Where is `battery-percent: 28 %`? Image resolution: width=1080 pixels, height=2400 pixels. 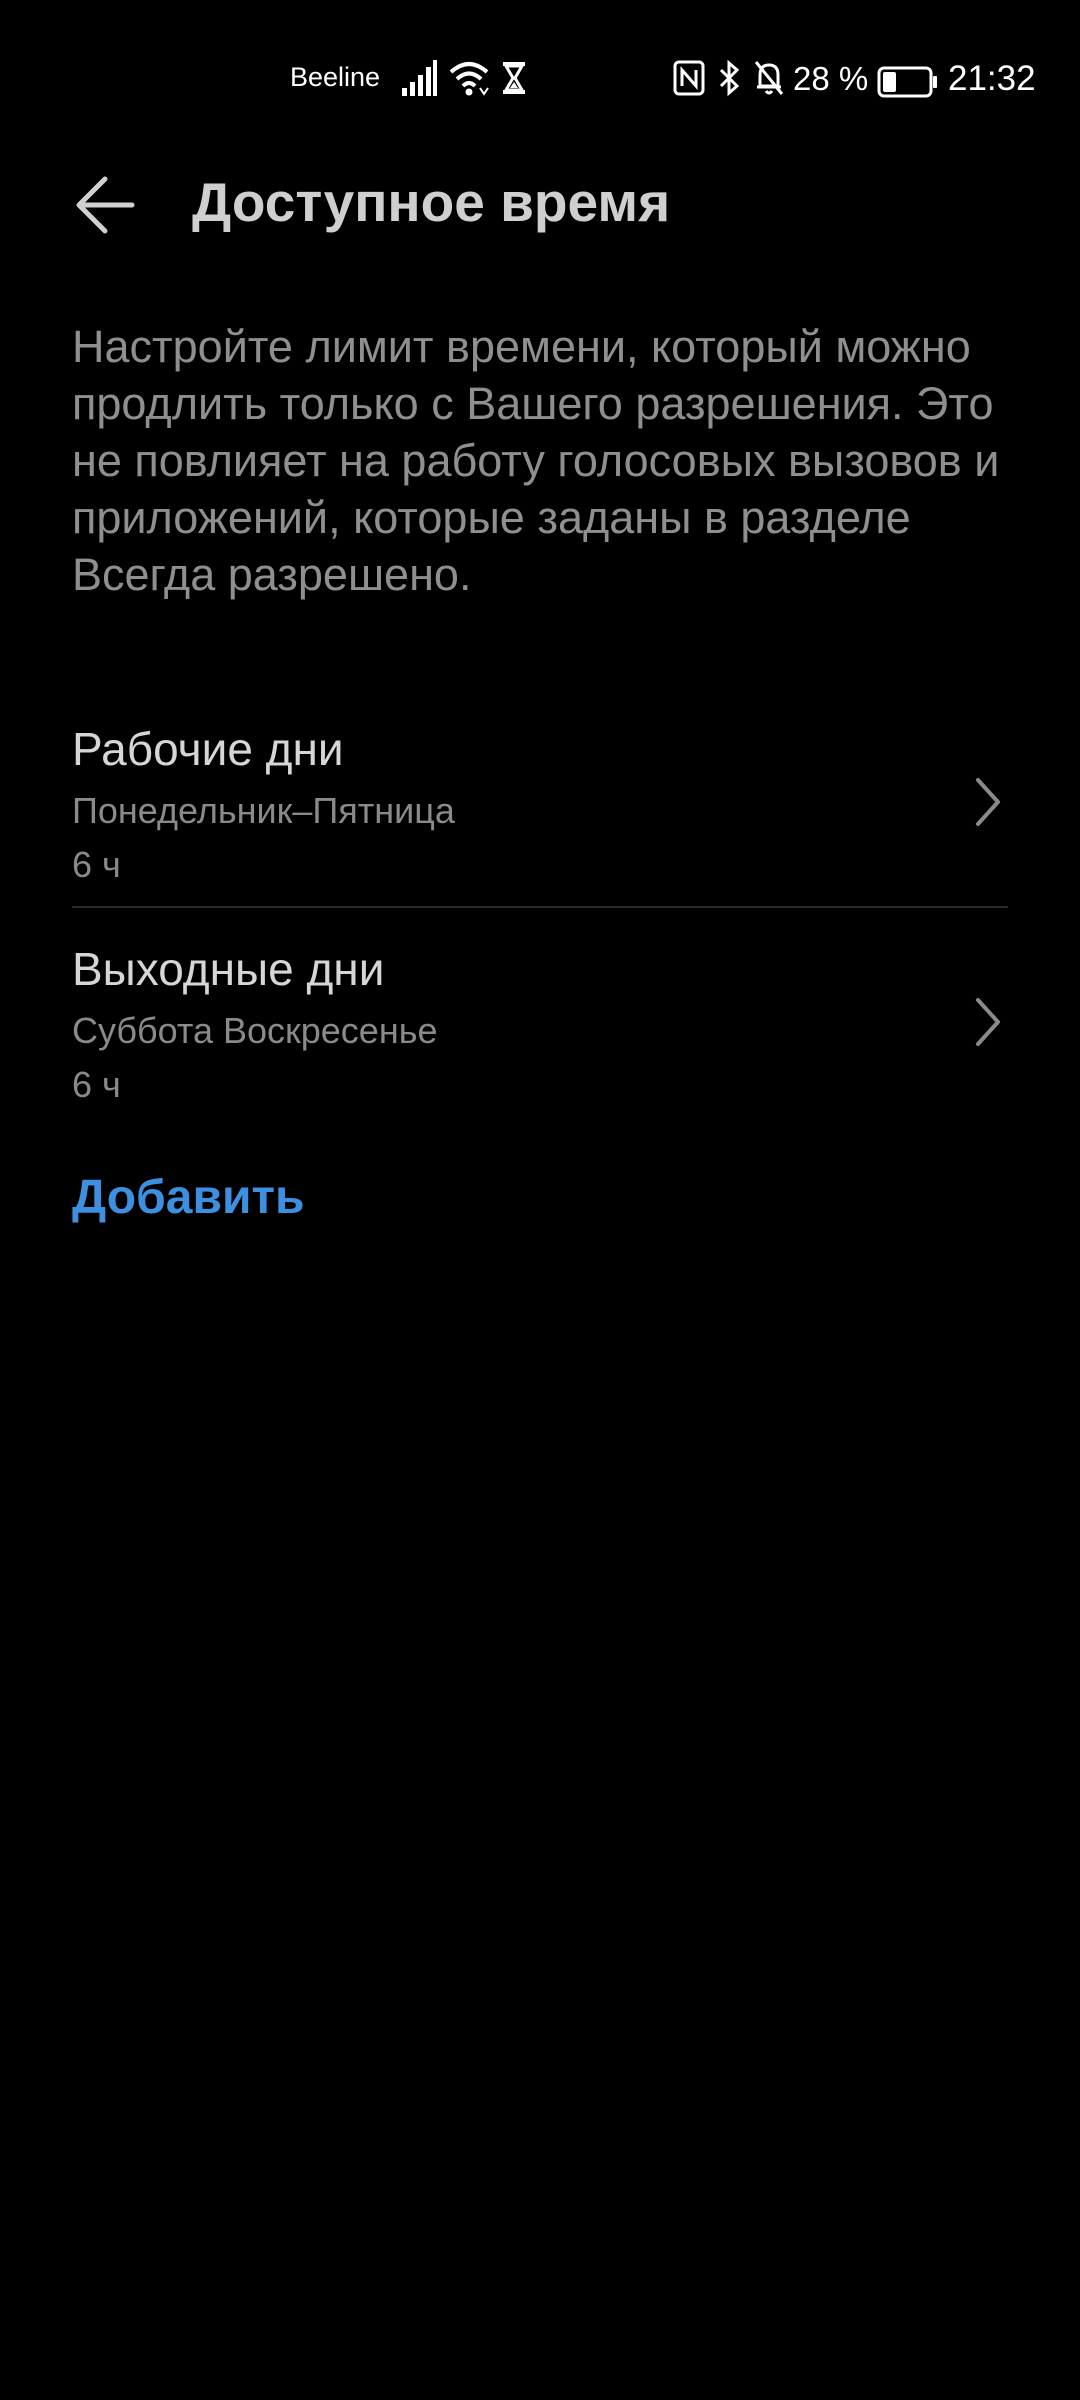
battery-percent: 28 % is located at coordinates (831, 78).